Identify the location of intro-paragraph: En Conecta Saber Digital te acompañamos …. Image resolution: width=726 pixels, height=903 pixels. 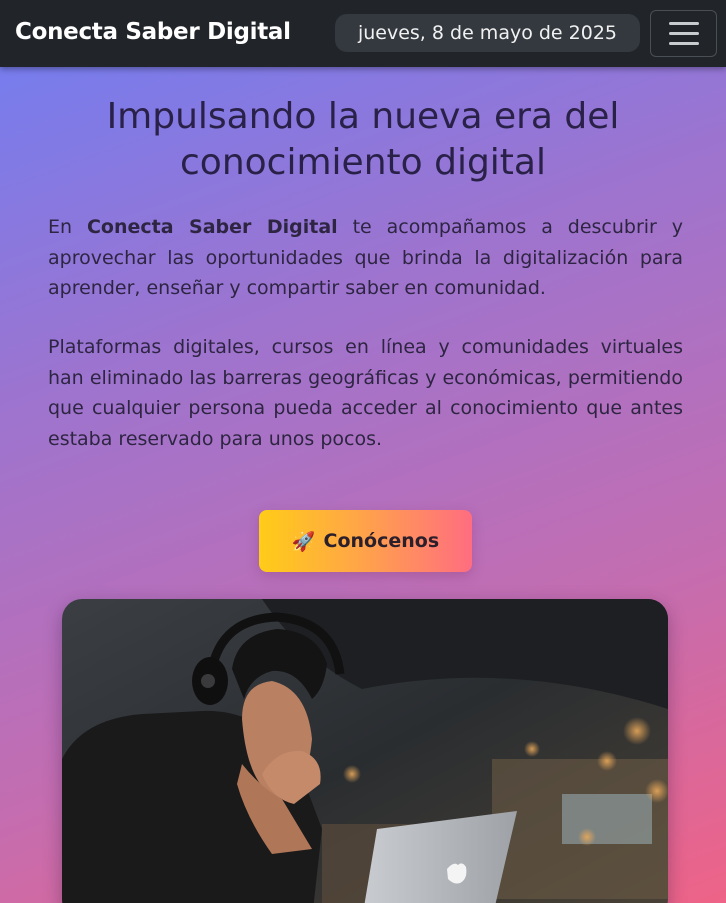
(365, 258).